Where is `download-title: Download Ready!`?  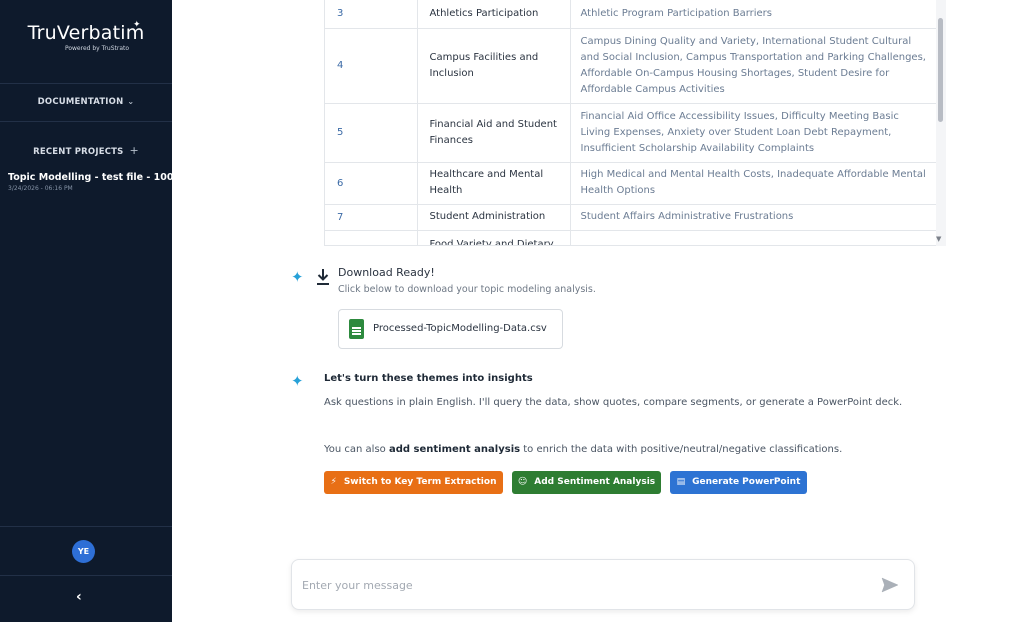 download-title: Download Ready! is located at coordinates (386, 272).